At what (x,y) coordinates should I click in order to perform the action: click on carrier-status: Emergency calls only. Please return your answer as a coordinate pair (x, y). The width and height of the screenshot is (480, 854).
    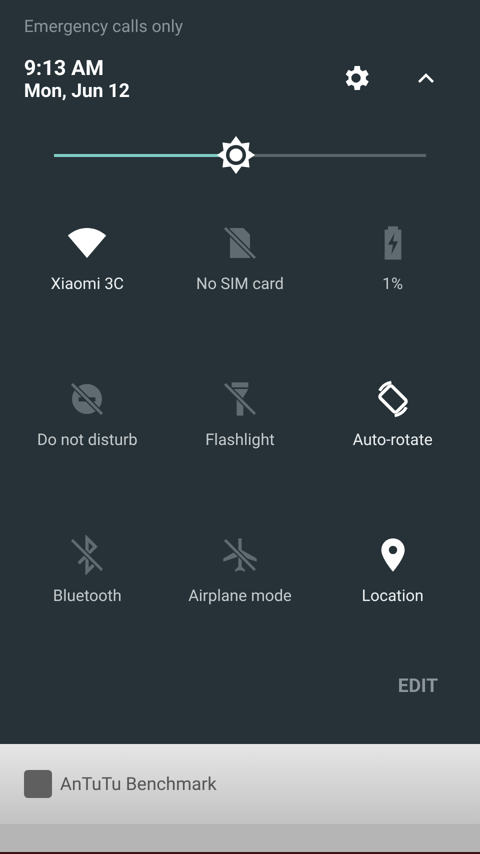
    Looking at the image, I should click on (103, 27).